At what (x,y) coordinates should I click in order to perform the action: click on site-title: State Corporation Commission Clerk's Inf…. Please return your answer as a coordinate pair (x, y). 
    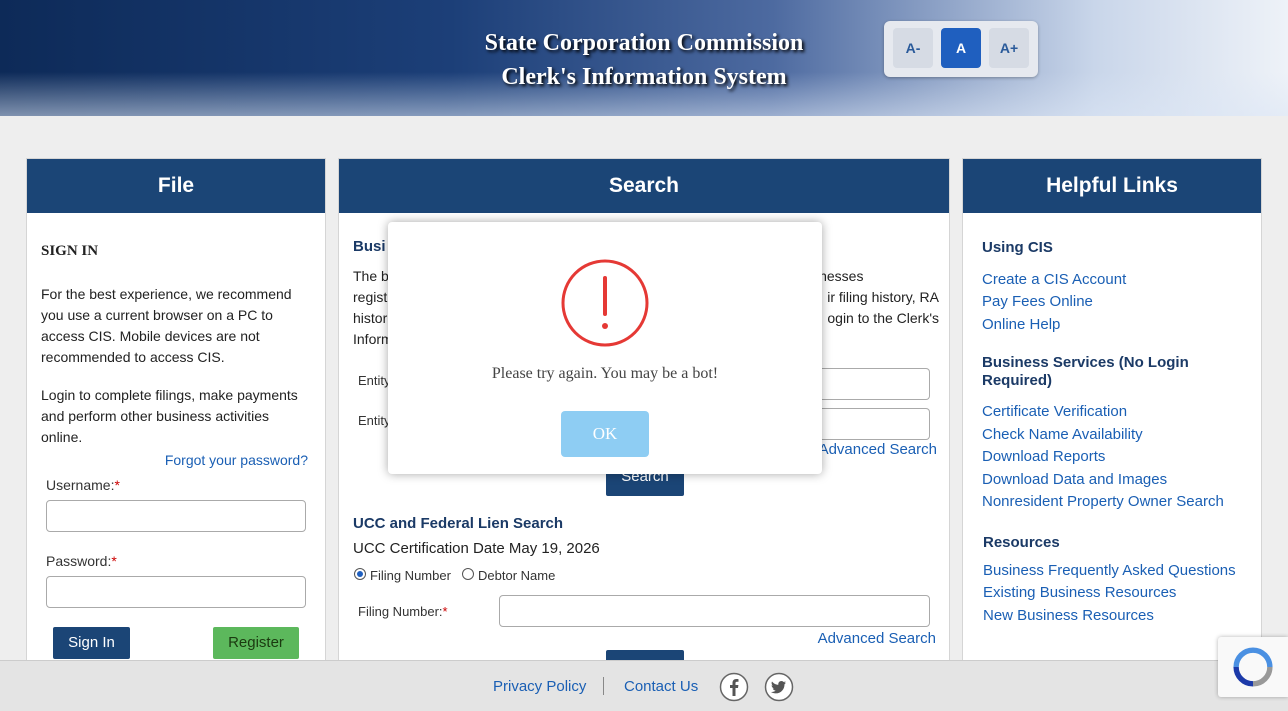
    Looking at the image, I should click on (644, 60).